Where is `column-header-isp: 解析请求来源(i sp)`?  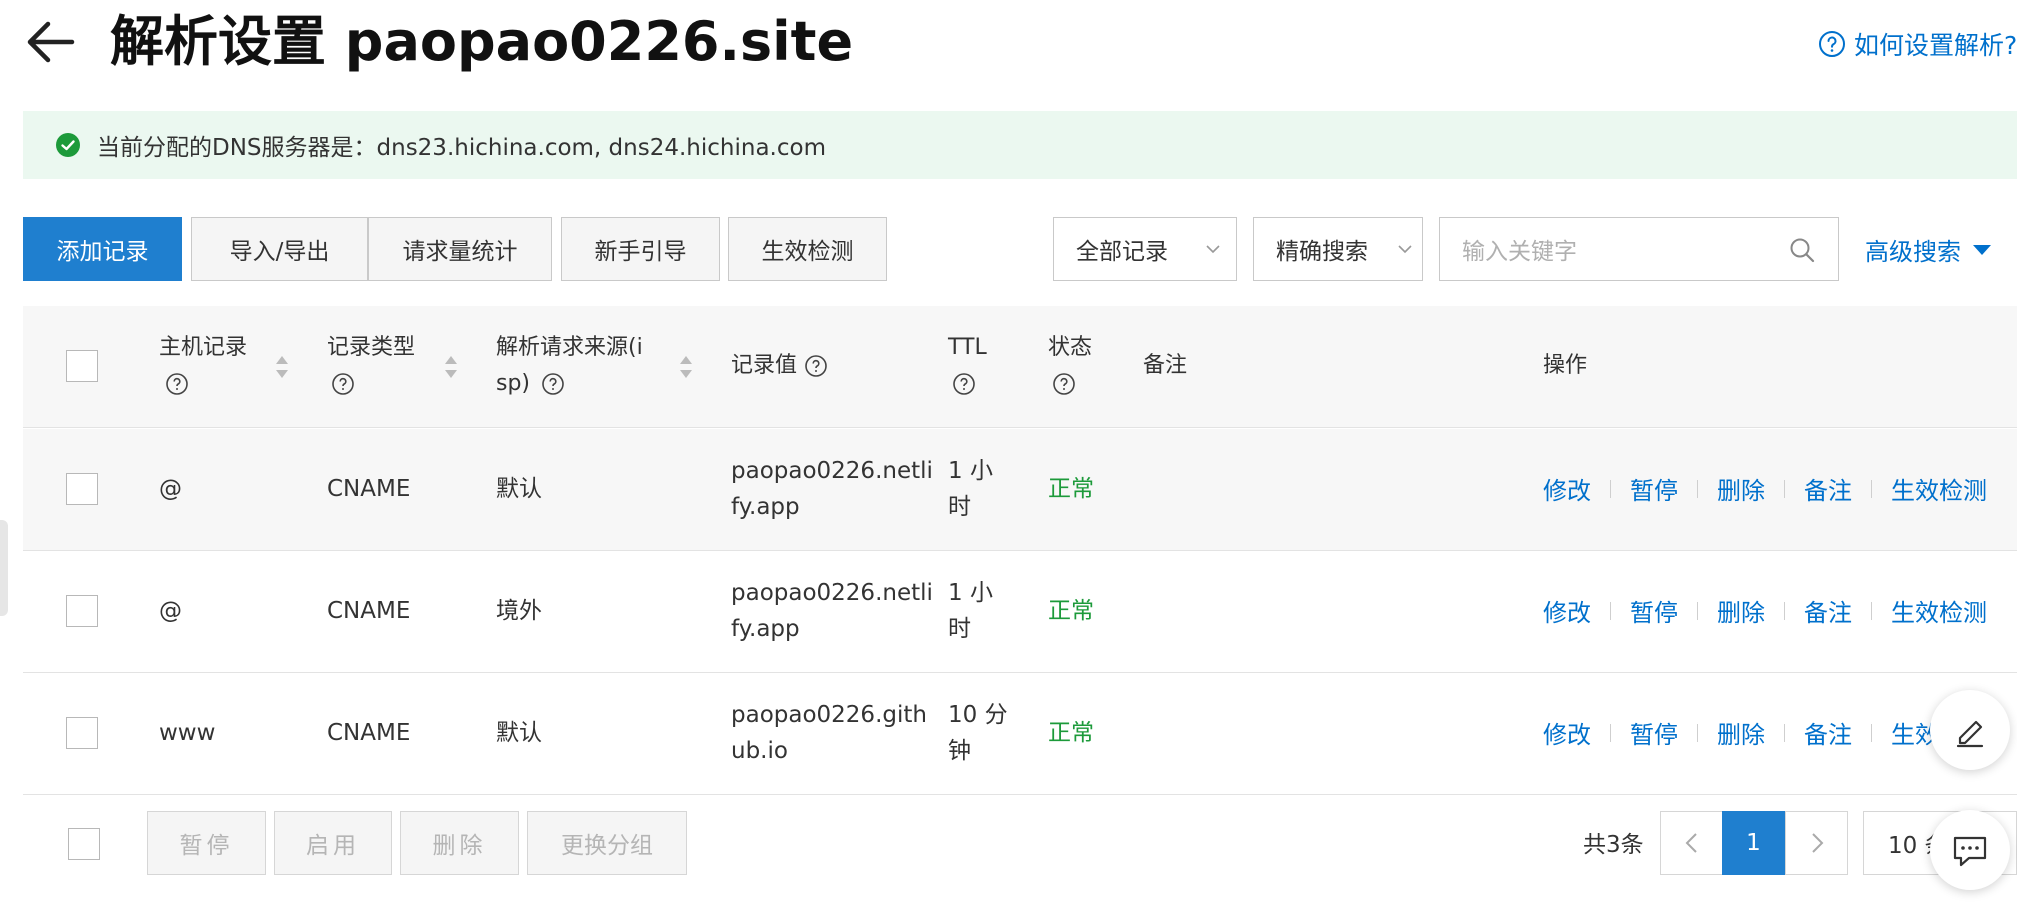 column-header-isp: 解析请求来源(i sp) is located at coordinates (569, 366).